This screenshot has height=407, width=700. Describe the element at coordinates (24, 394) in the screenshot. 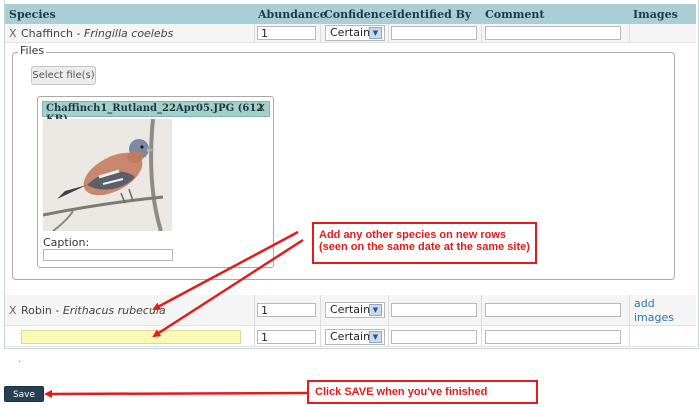

I see `save-button: Save` at that location.